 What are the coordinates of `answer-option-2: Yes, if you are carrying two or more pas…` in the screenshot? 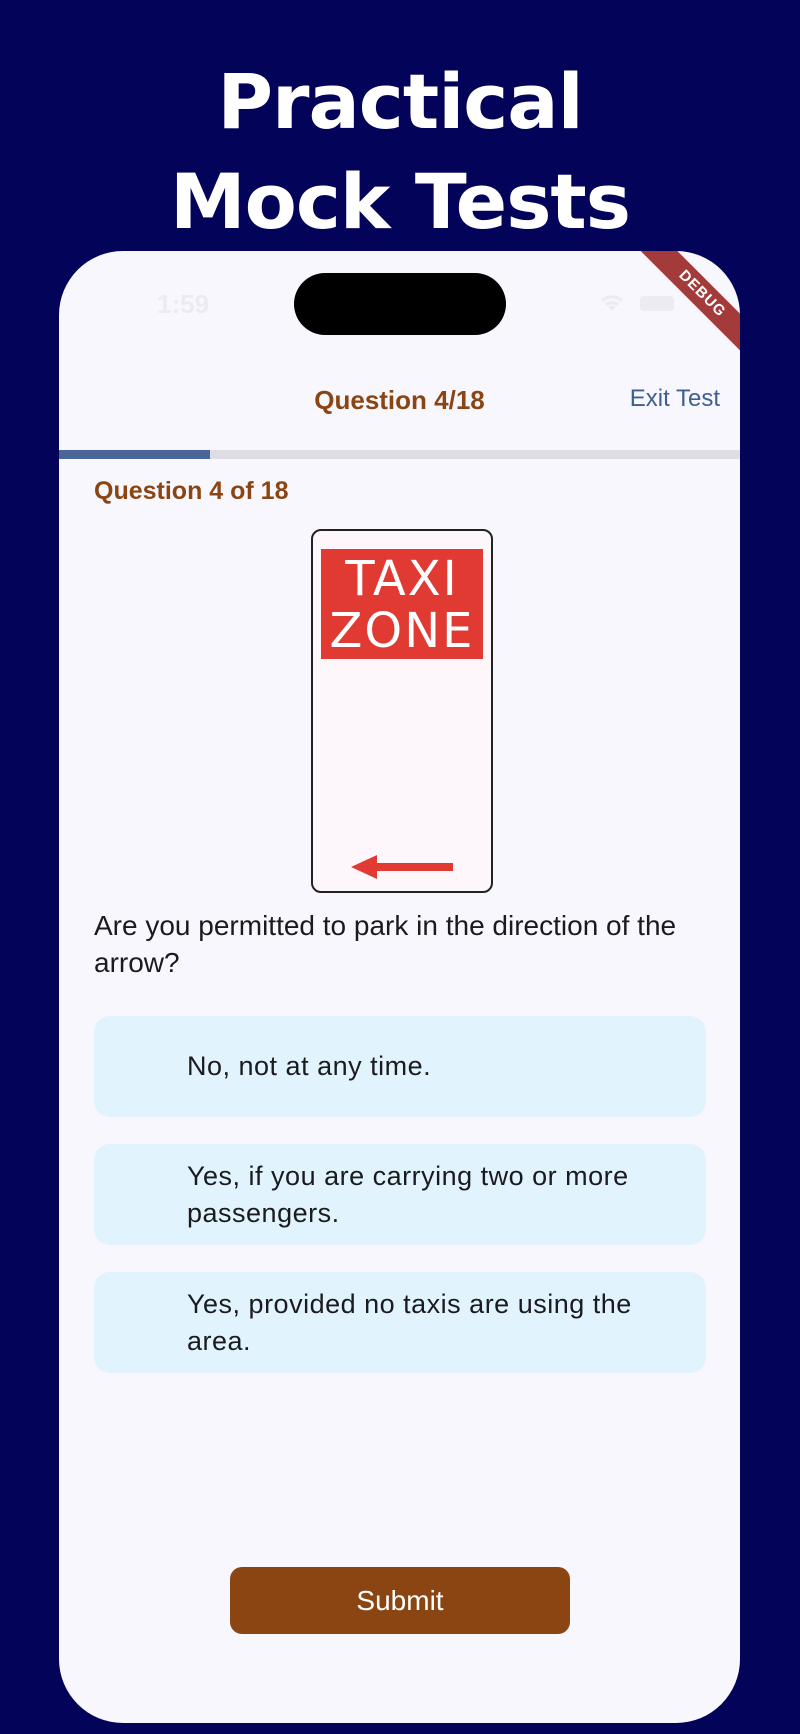 It's located at (400, 1194).